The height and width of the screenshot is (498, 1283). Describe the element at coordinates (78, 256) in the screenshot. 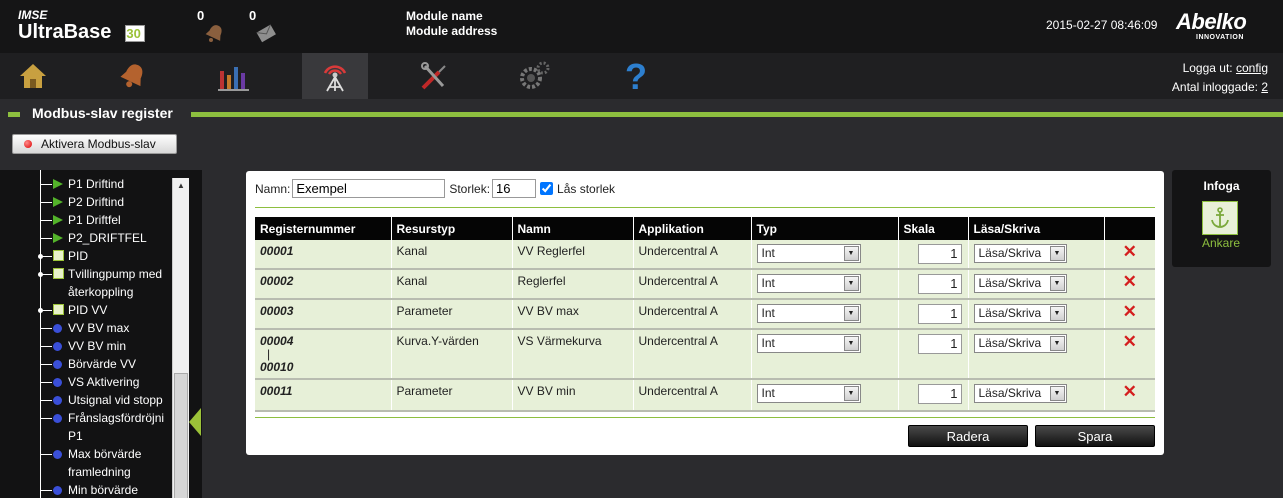

I see `tree-item: PID` at that location.